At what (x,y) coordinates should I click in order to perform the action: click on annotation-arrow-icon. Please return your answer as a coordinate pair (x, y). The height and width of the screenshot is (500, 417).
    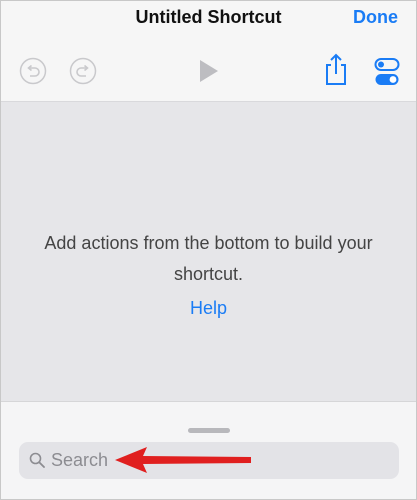
    Looking at the image, I should click on (183, 460).